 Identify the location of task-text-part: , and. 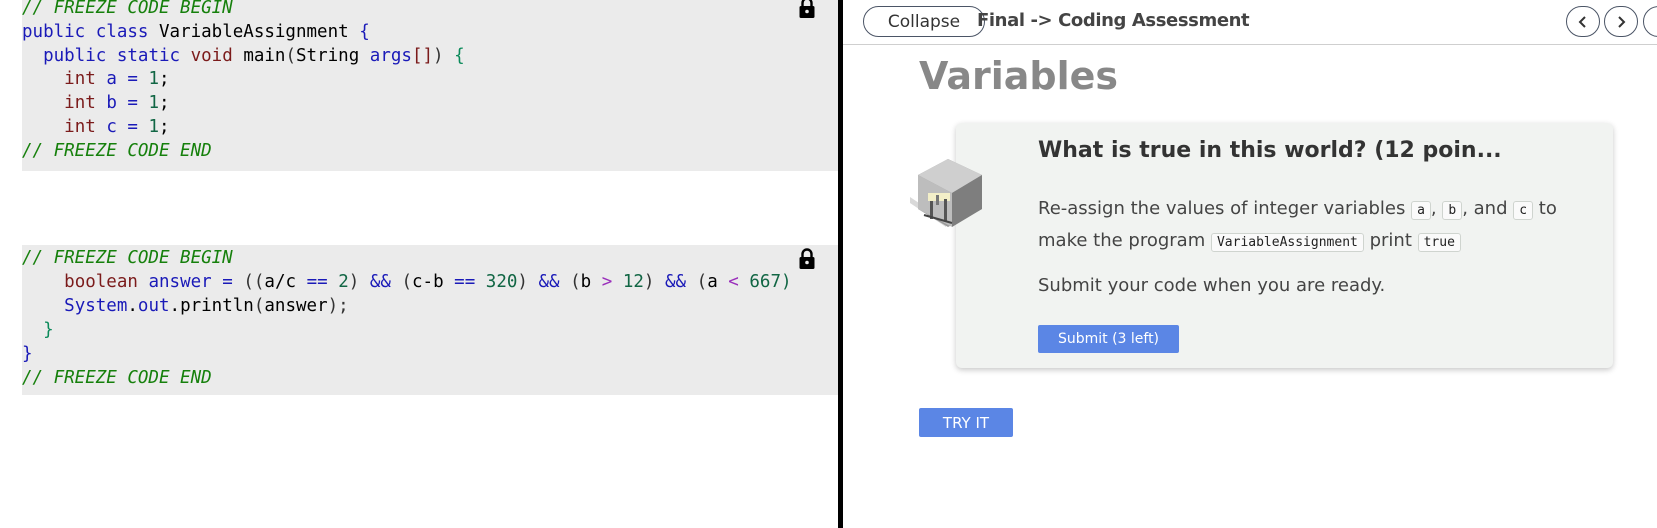
(1488, 208).